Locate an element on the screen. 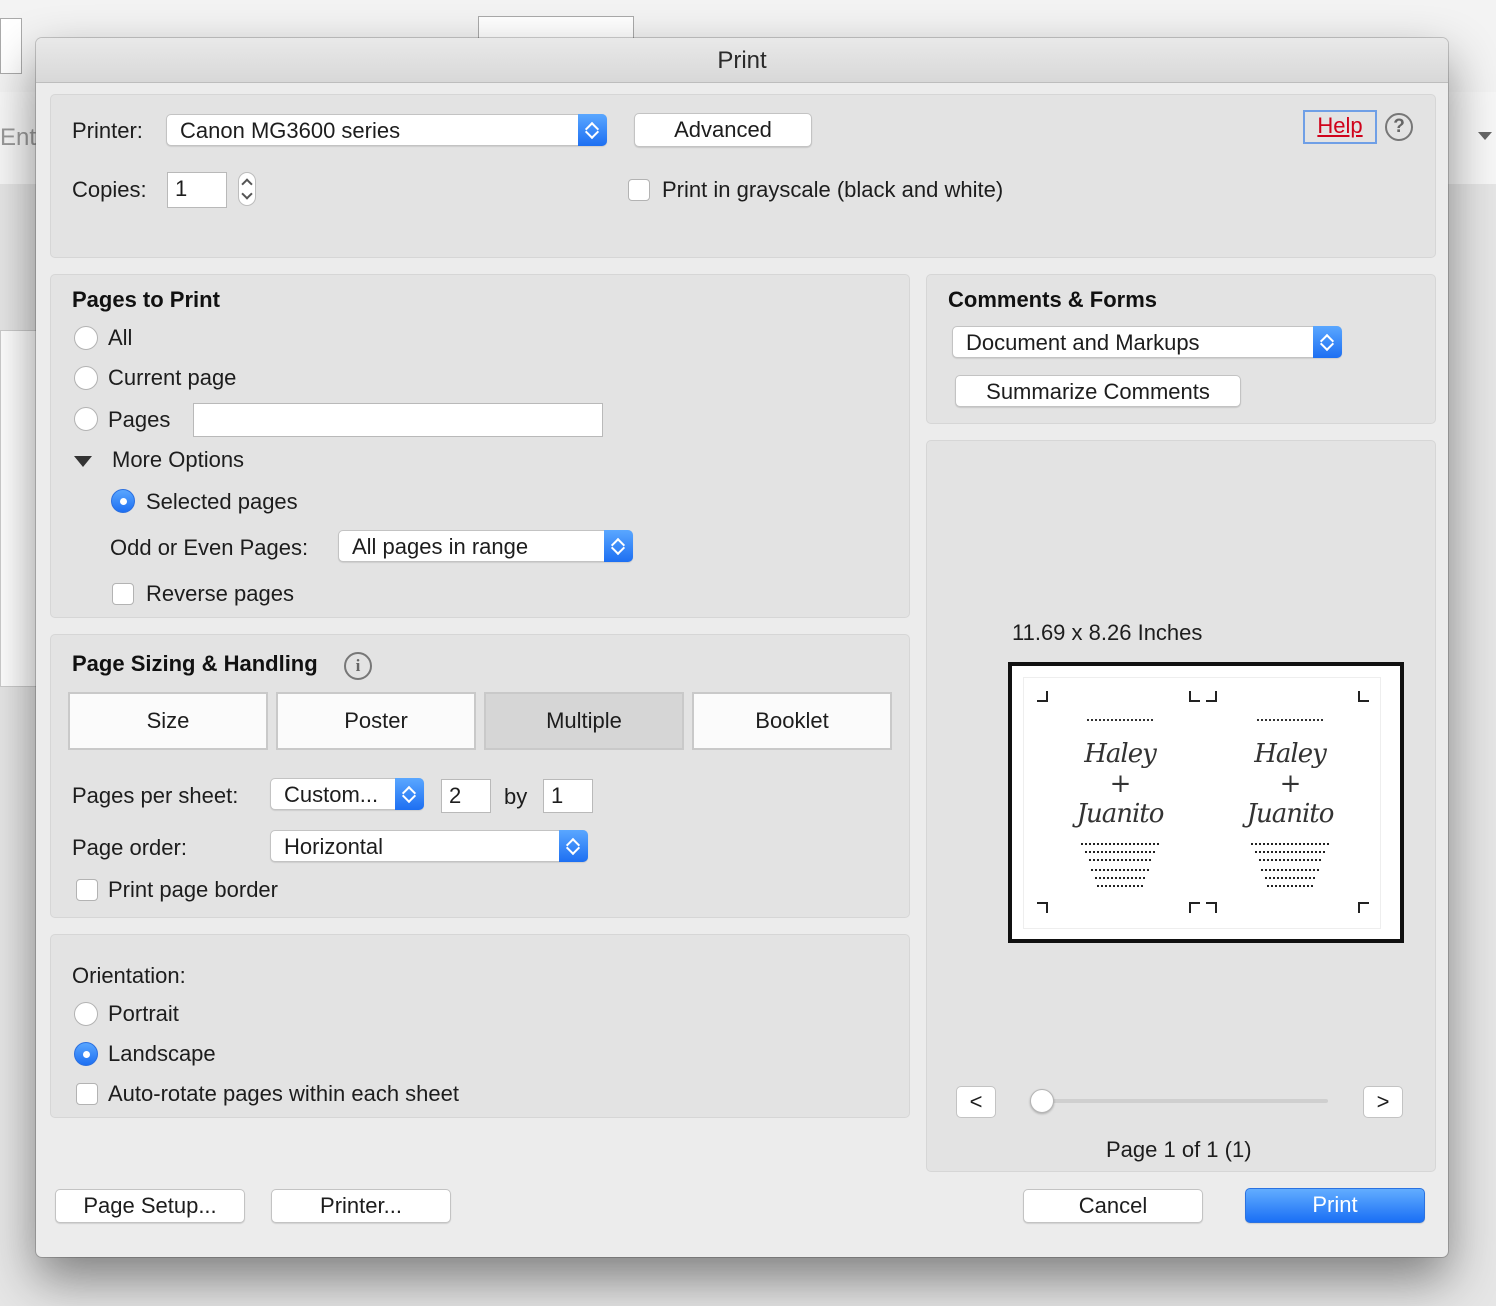 Image resolution: width=1496 pixels, height=1306 pixels. summarize-comments-button: Summarize Comments is located at coordinates (1098, 391).